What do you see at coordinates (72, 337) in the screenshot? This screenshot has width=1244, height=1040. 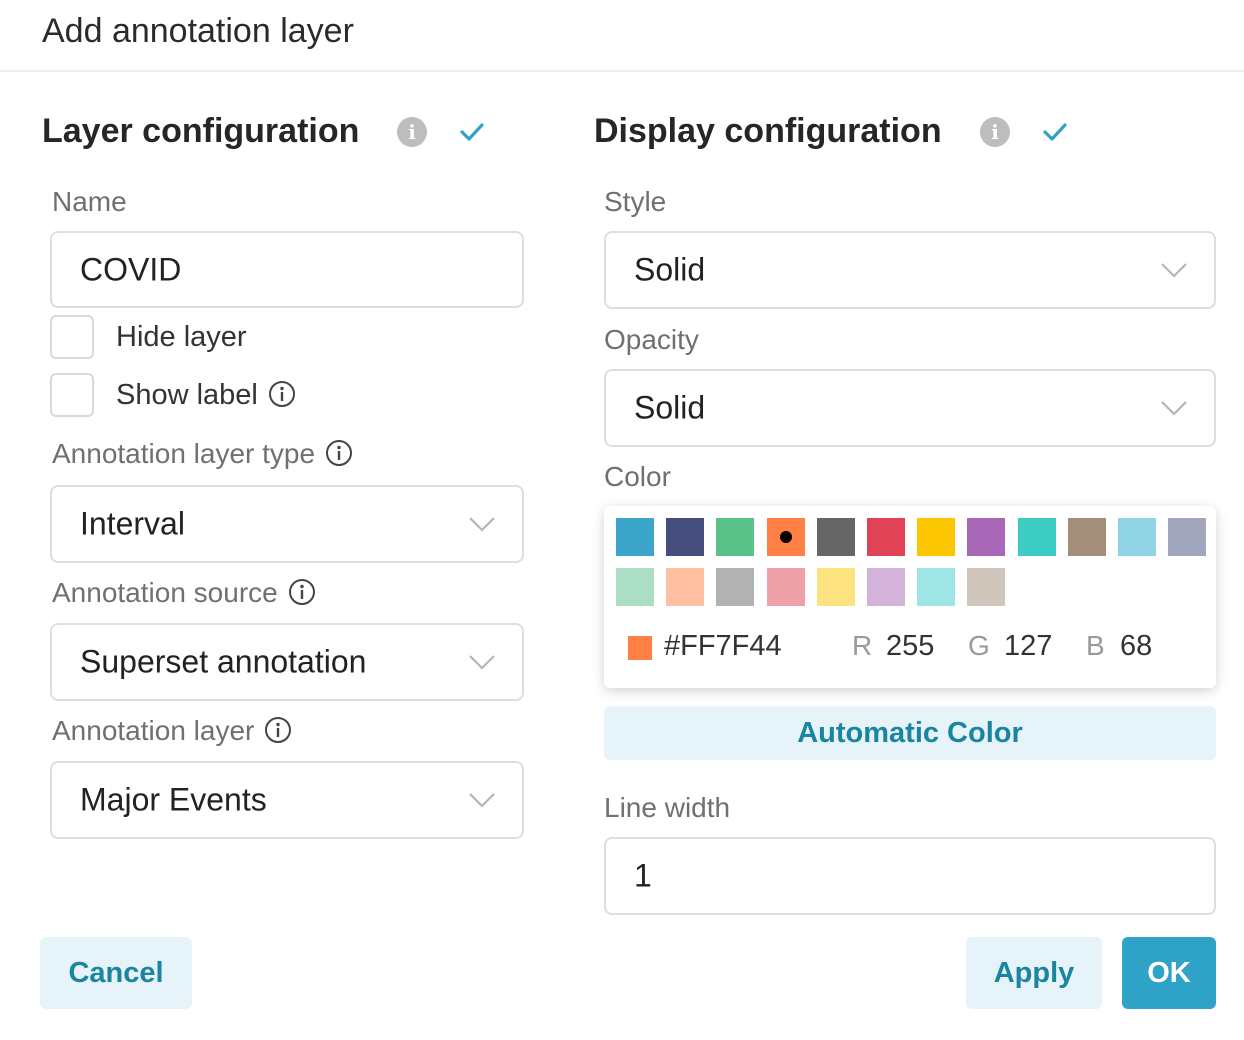 I see `hide-layer-checkbox` at bounding box center [72, 337].